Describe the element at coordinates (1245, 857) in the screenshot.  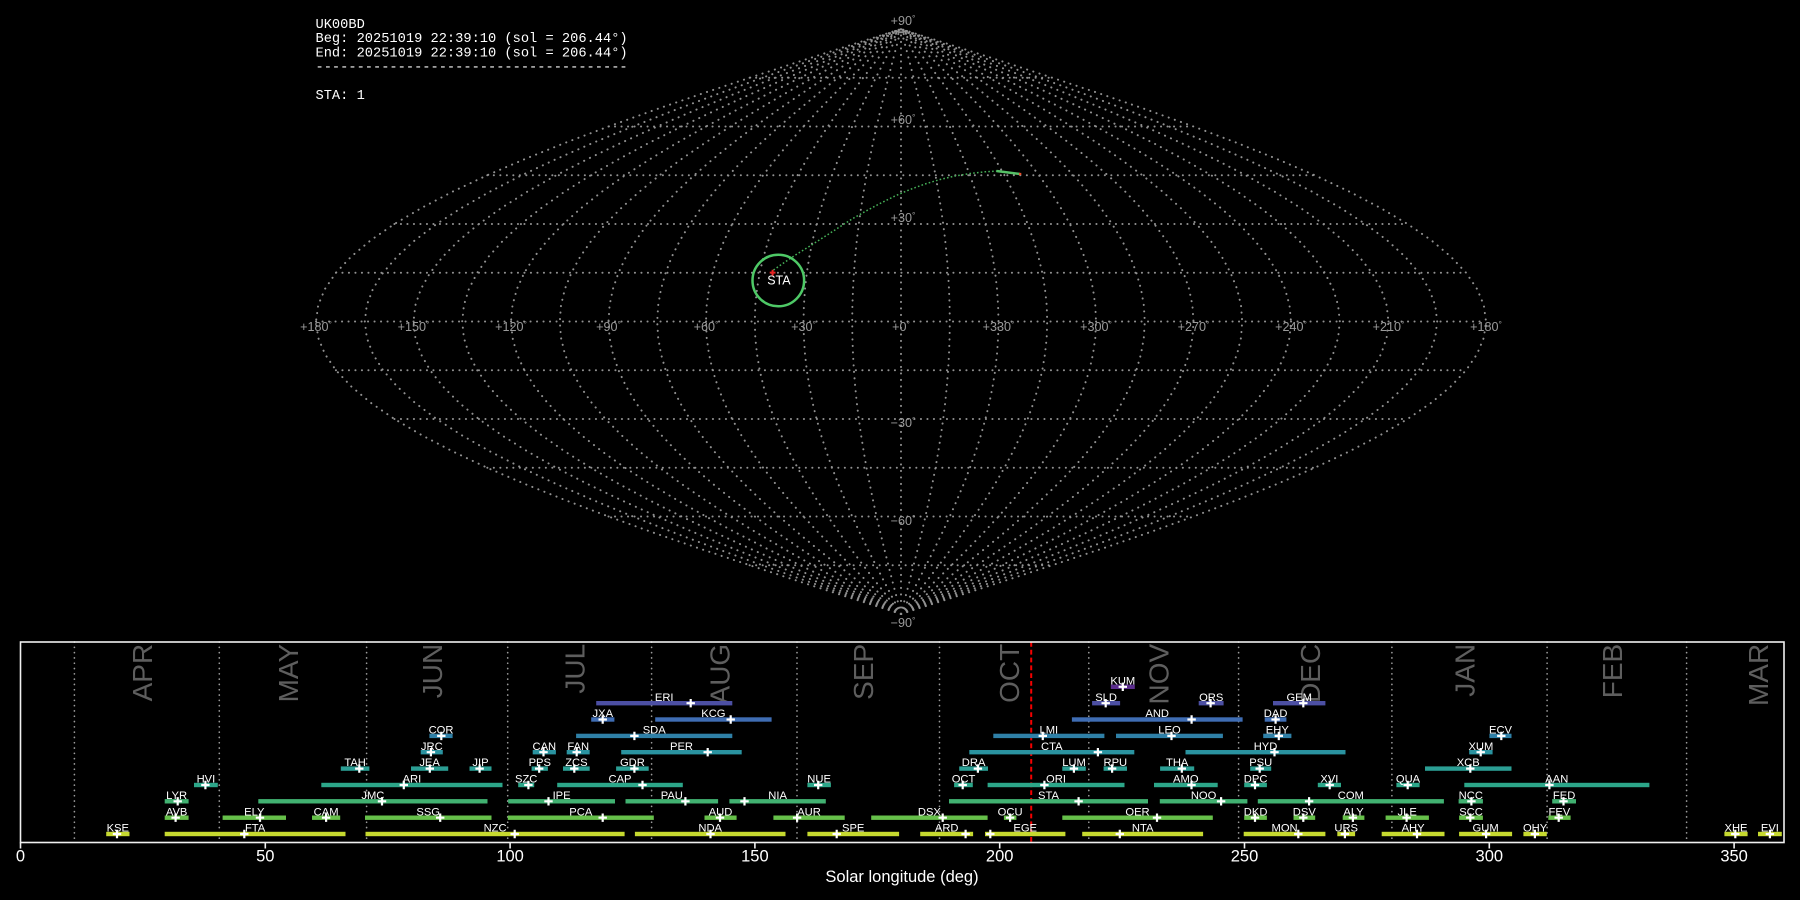
I see `svg-text: 250` at that location.